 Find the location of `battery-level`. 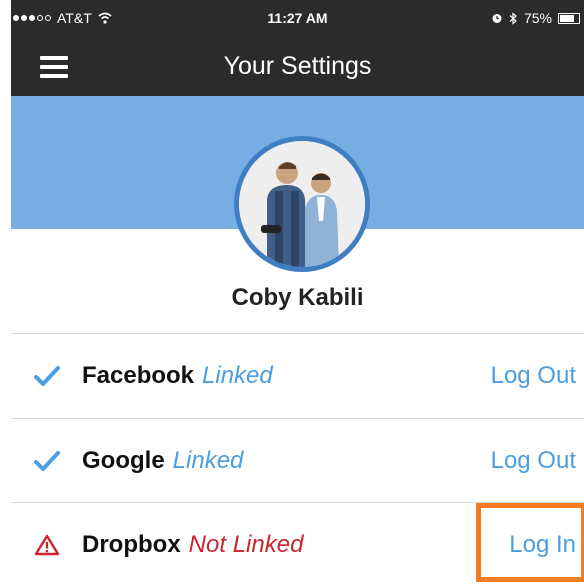

battery-level is located at coordinates (567, 18).